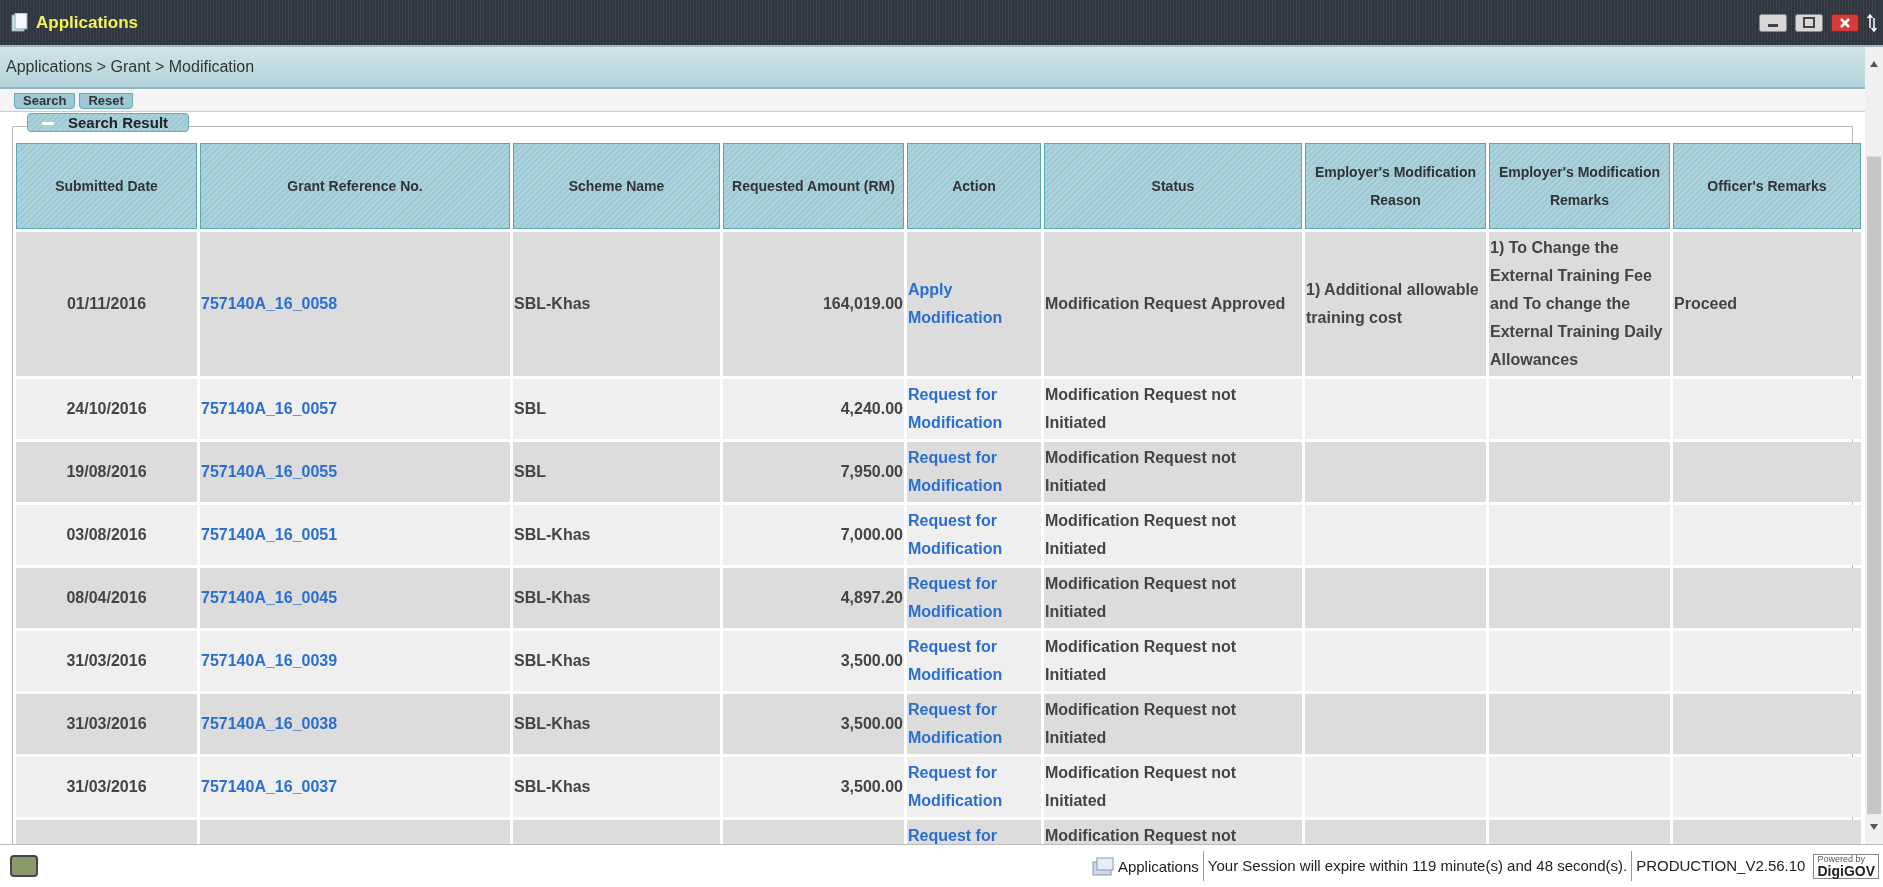 The height and width of the screenshot is (887, 1883). Describe the element at coordinates (269, 661) in the screenshot. I see `reference-link: 757140A_16_0039` at that location.